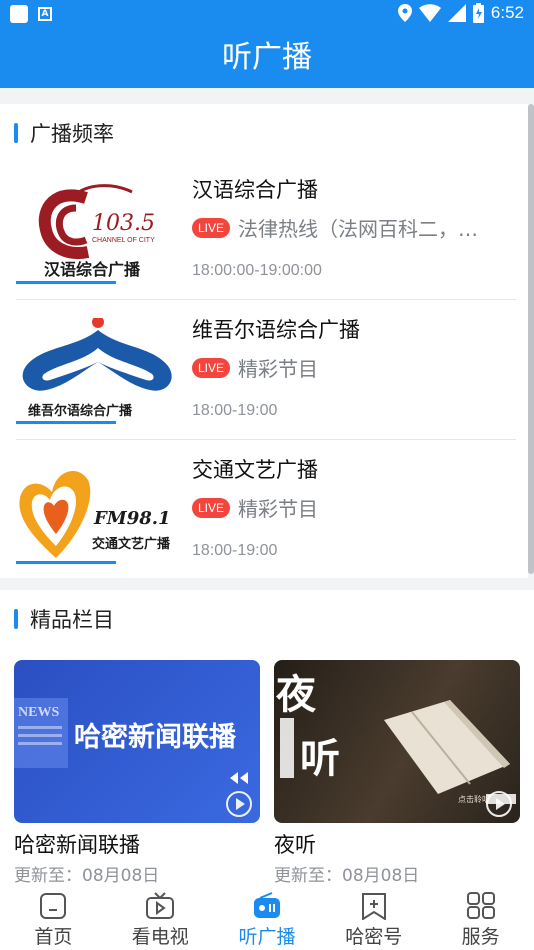 The width and height of the screenshot is (534, 950). What do you see at coordinates (429, 13) in the screenshot?
I see `wifi-icon` at bounding box center [429, 13].